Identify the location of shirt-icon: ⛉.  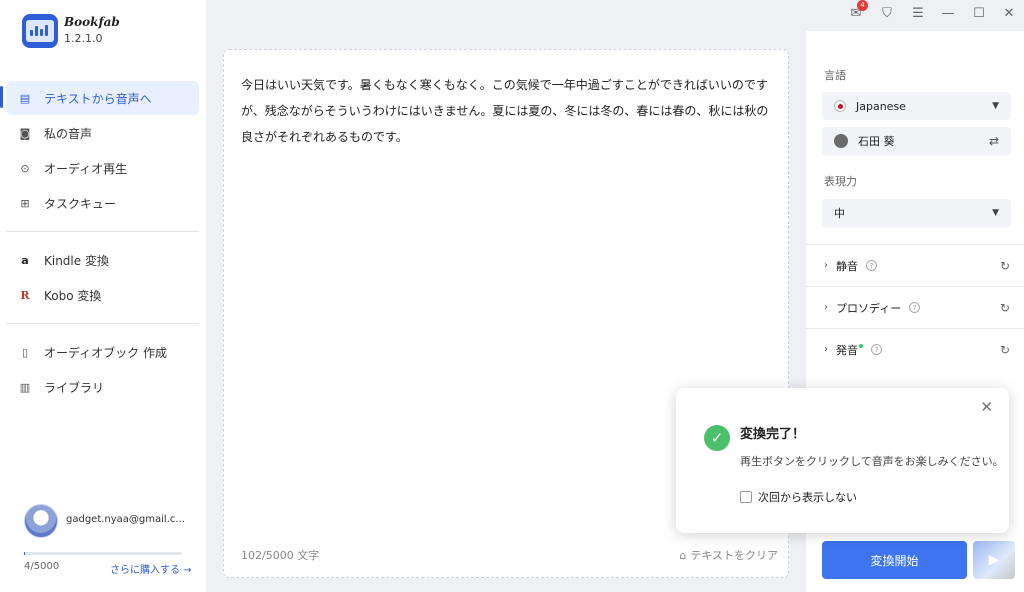
(887, 13).